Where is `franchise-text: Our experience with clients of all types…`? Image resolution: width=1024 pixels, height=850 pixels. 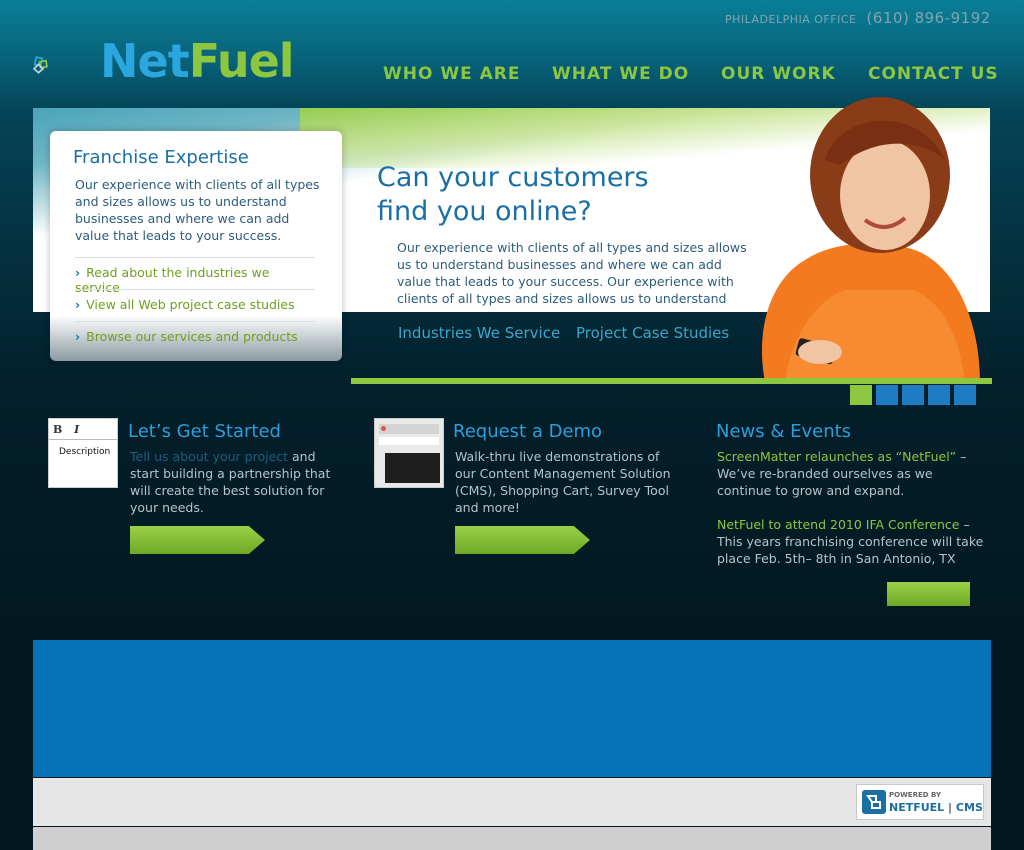 franchise-text: Our experience with clients of all types… is located at coordinates (197, 210).